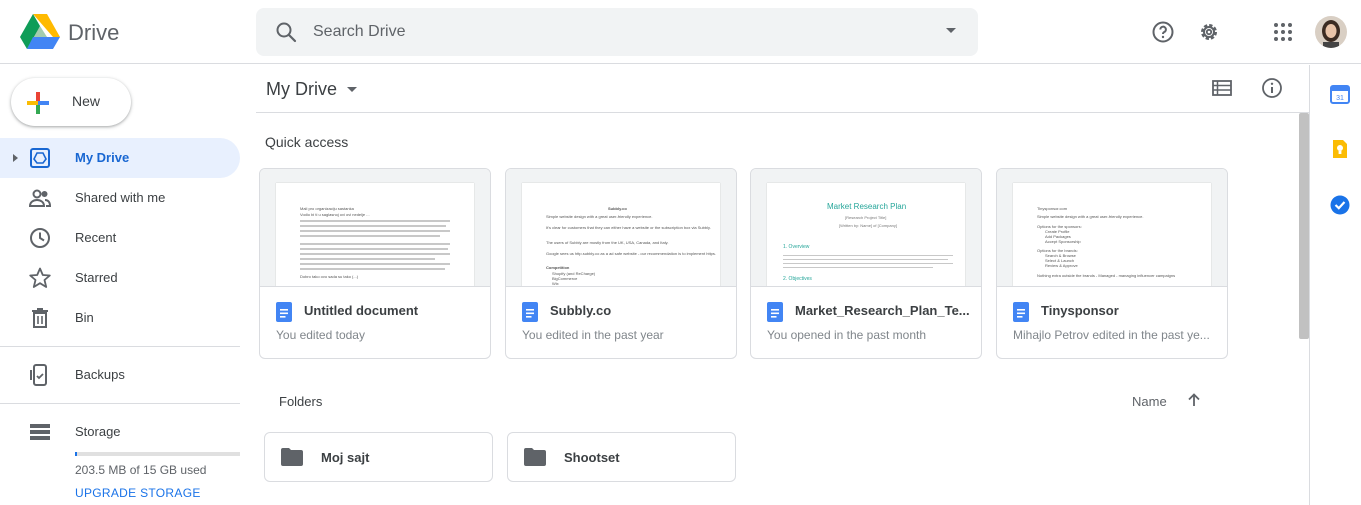  What do you see at coordinates (15, 158) in the screenshot?
I see `expand-caret-icon` at bounding box center [15, 158].